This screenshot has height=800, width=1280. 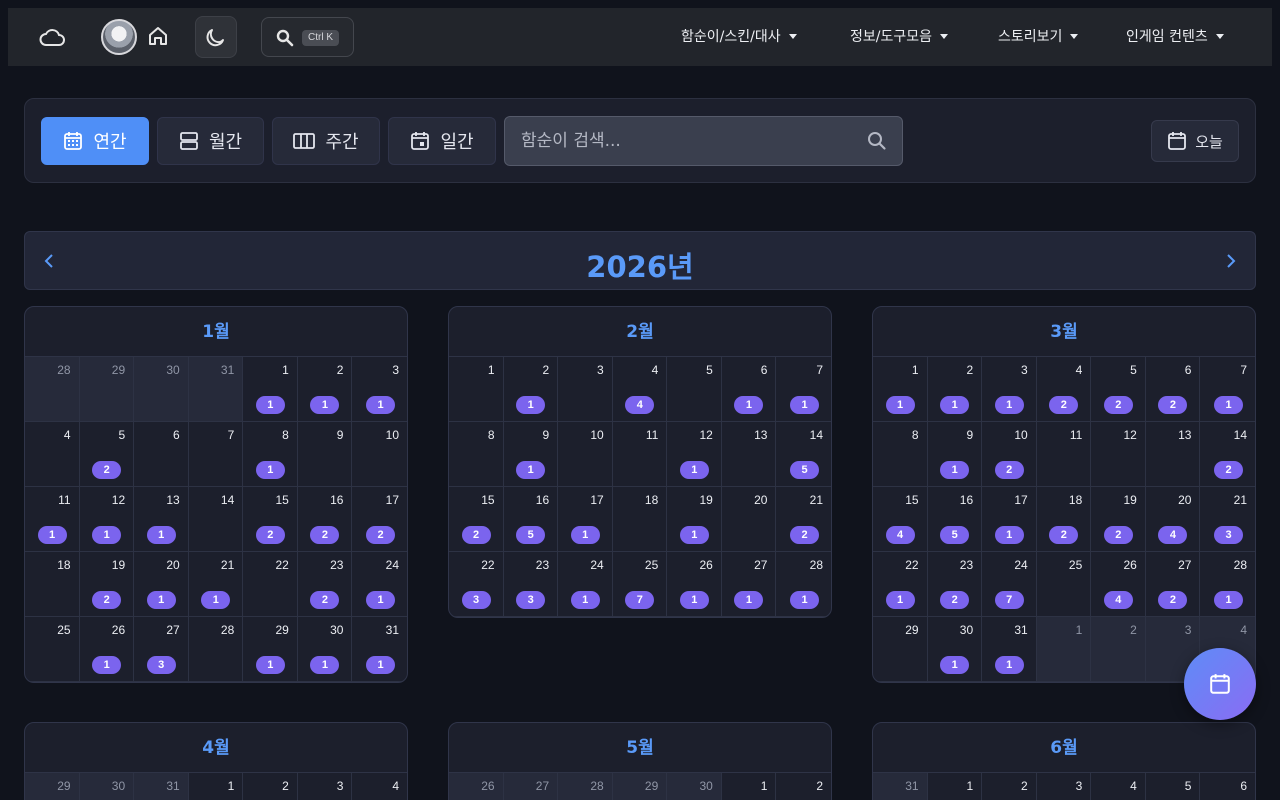 I want to click on calendar-day: 61, so click(x=749, y=389).